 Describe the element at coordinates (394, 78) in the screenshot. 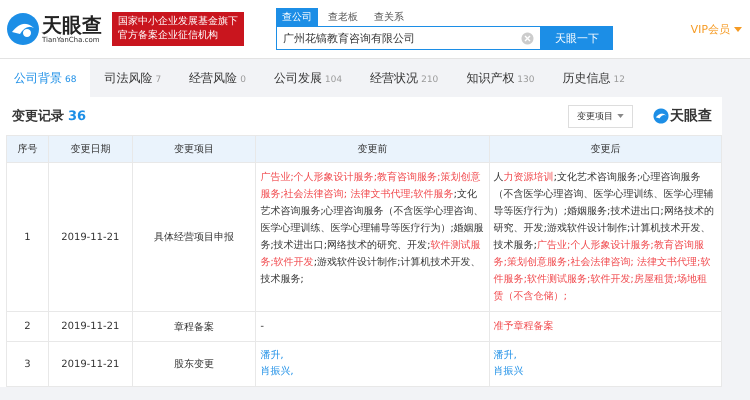

I see `tab-label: 经营状况` at that location.